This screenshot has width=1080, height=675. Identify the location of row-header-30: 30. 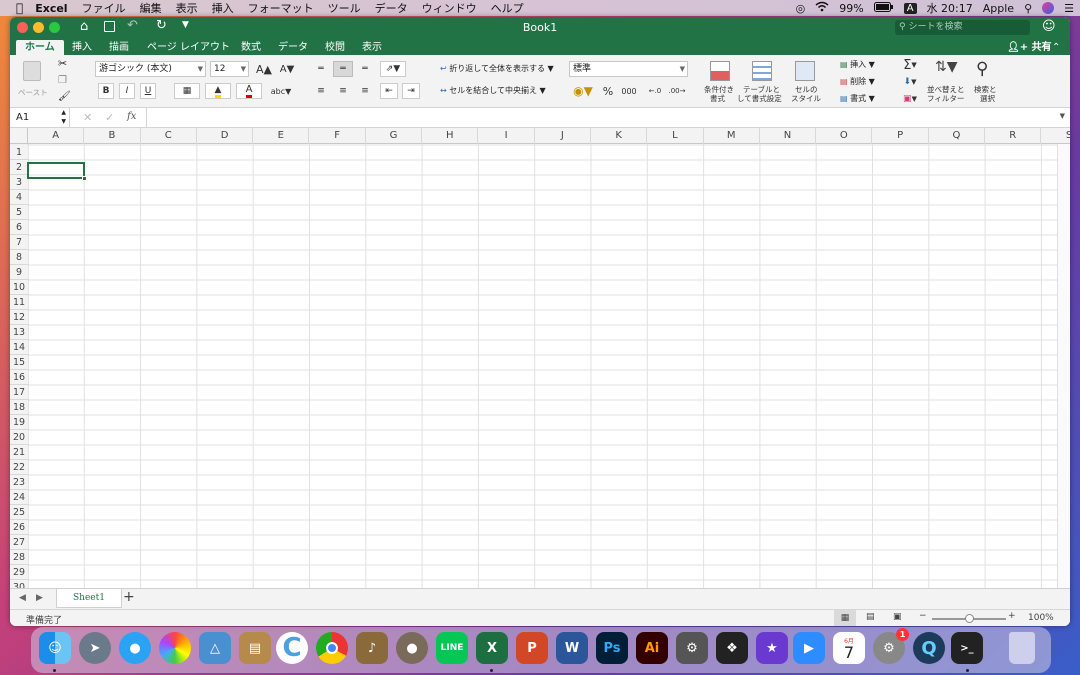
(19, 584).